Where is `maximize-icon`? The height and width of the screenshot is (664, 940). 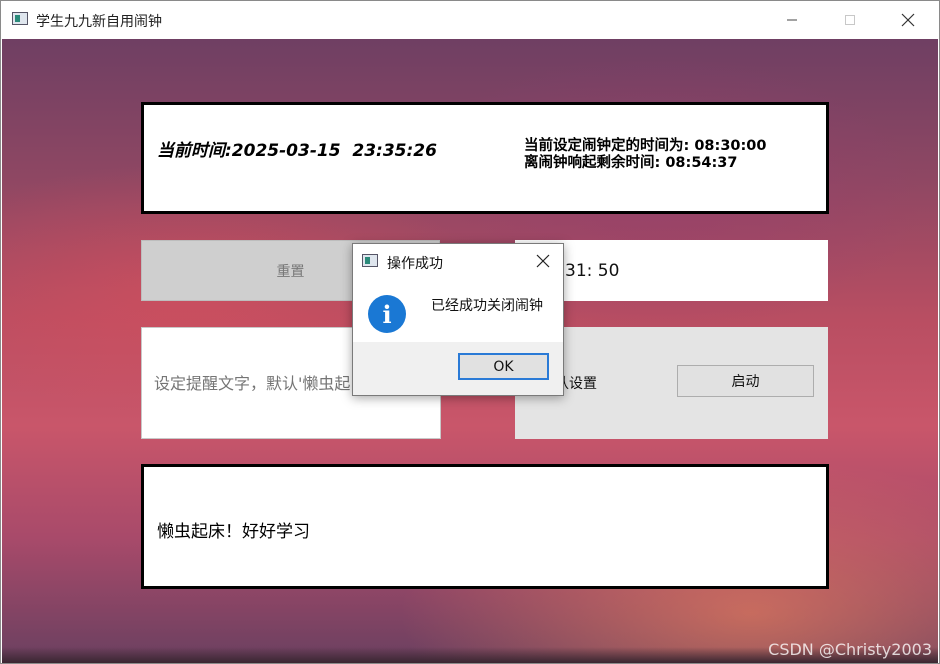 maximize-icon is located at coordinates (850, 20).